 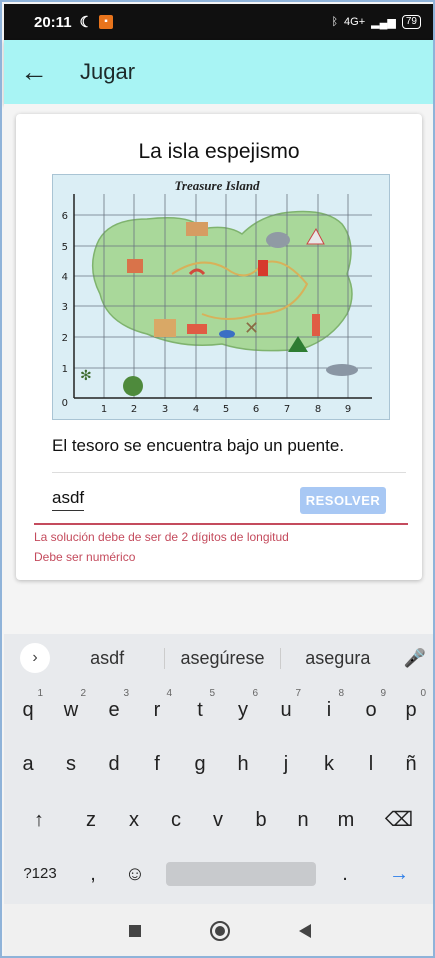 I want to click on key-e: e3, so click(x=114, y=709).